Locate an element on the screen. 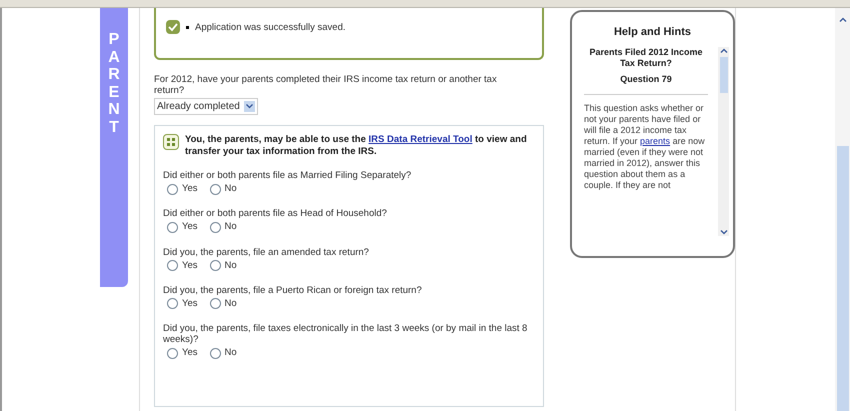  help-question-number: Question 79 is located at coordinates (646, 79).